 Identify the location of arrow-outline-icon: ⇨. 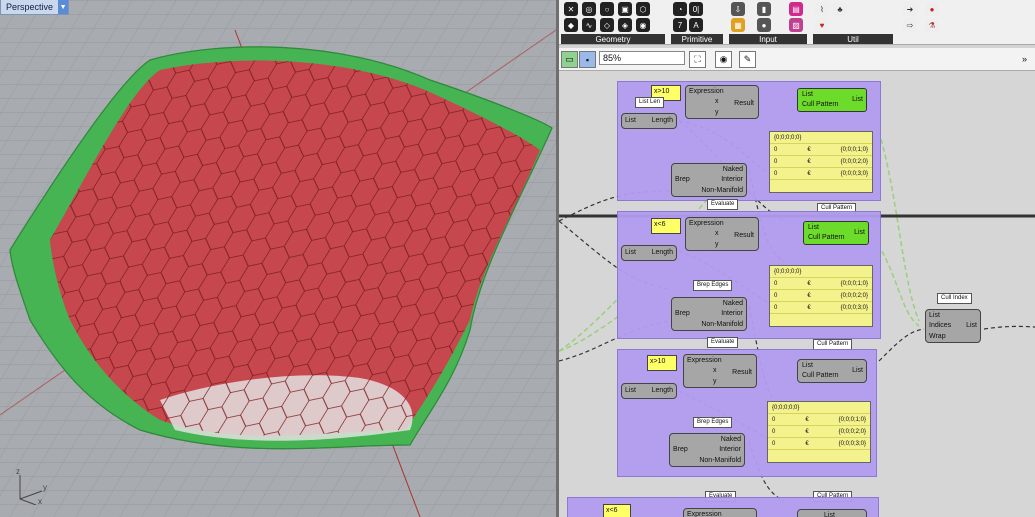
(910, 25).